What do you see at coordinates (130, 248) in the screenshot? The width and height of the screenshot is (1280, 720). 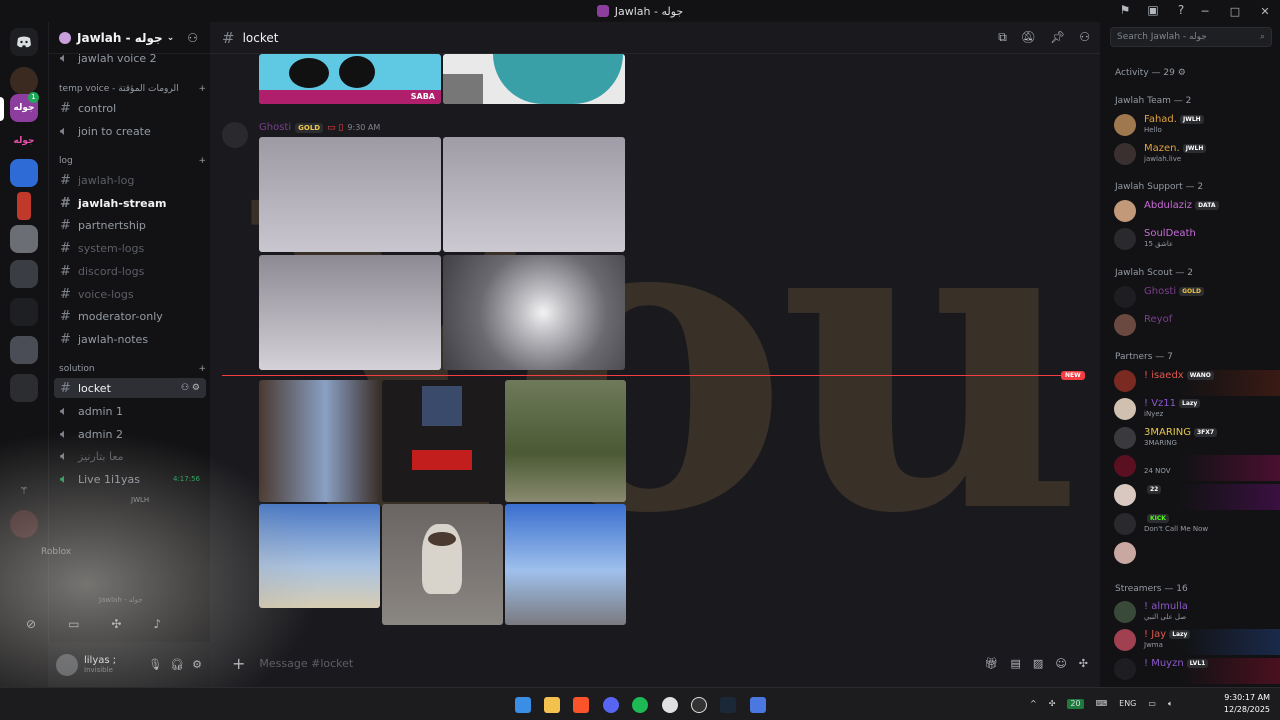 I see `channel-system-logs: # system-logs` at bounding box center [130, 248].